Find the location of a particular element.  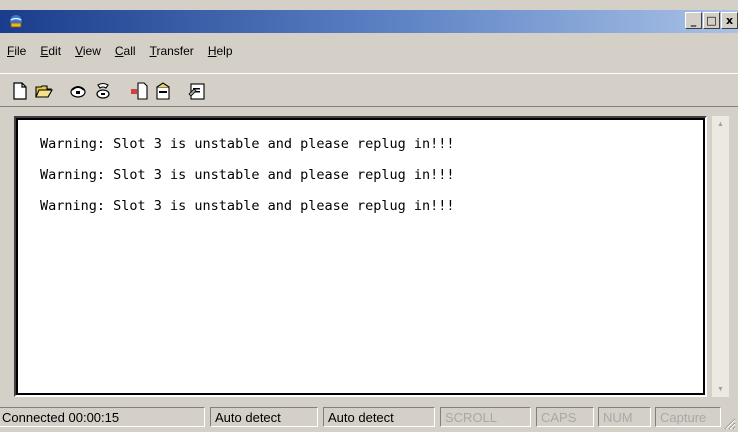

scroll-down-icon: ▼ is located at coordinates (720, 389).